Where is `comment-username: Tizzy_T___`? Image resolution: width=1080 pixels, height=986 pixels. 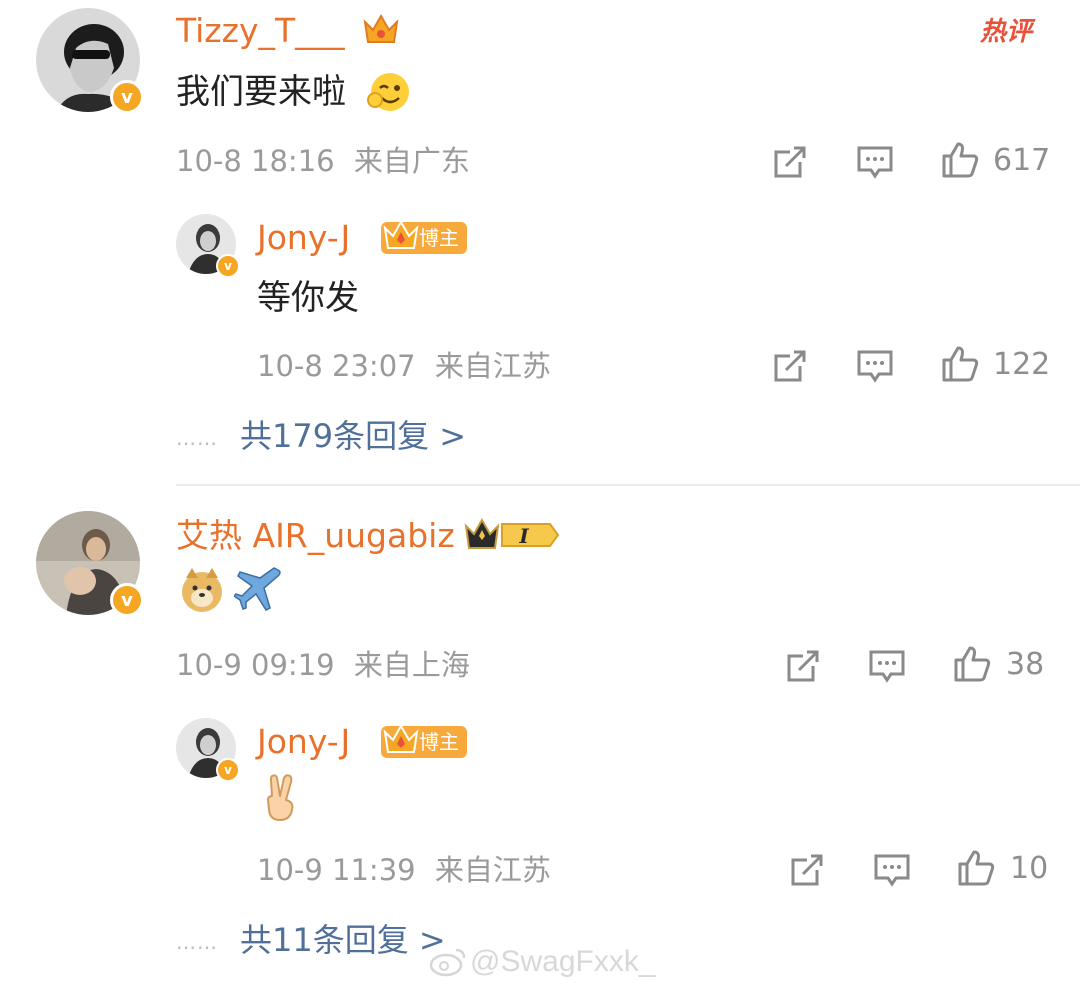 comment-username: Tizzy_T___ is located at coordinates (260, 31).